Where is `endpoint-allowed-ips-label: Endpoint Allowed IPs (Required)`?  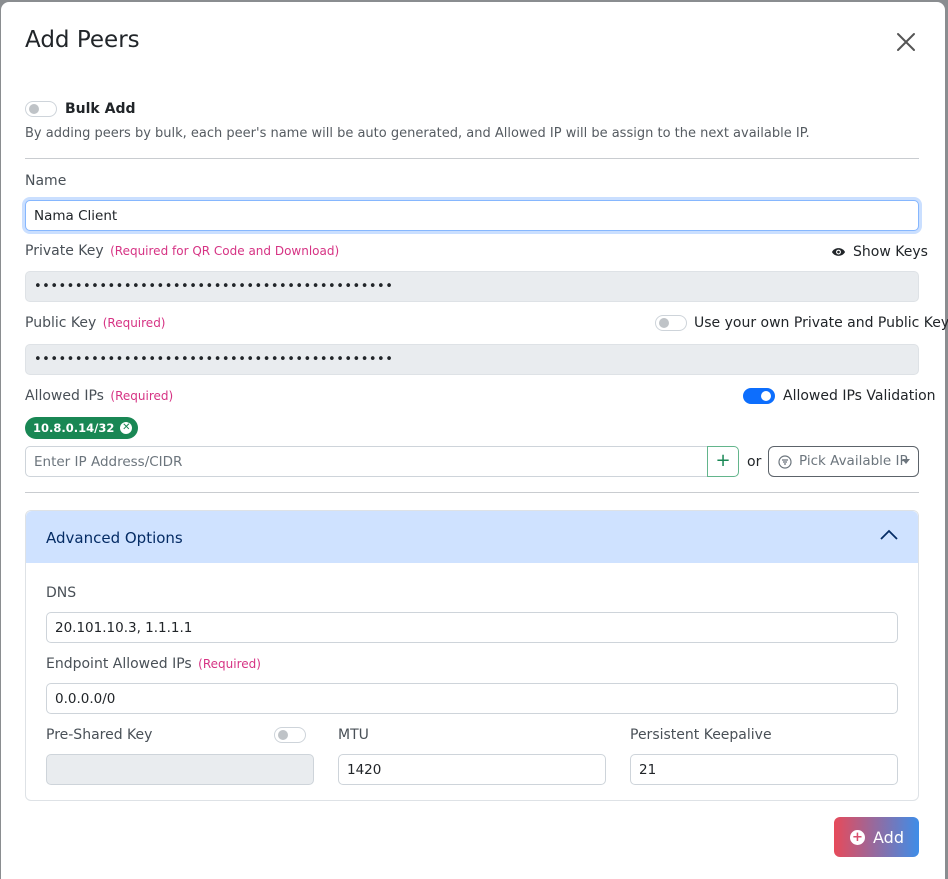
endpoint-allowed-ips-label: Endpoint Allowed IPs (Required) is located at coordinates (153, 664).